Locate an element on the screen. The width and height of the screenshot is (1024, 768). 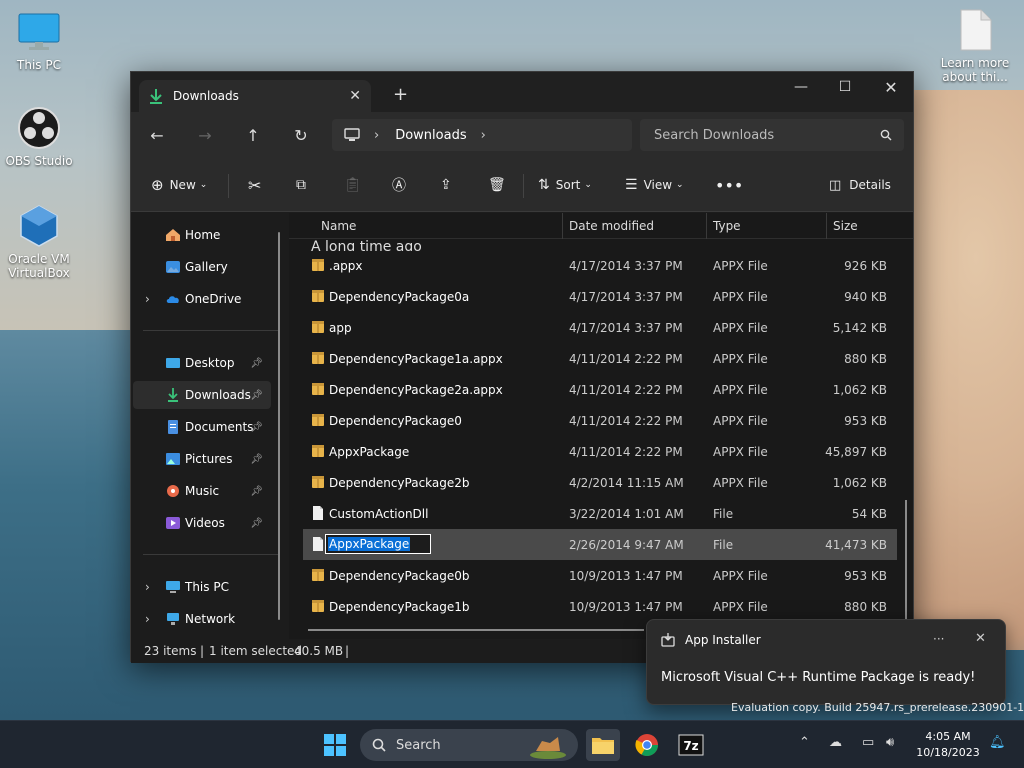
refresh-button: ↻ is located at coordinates (301, 135).